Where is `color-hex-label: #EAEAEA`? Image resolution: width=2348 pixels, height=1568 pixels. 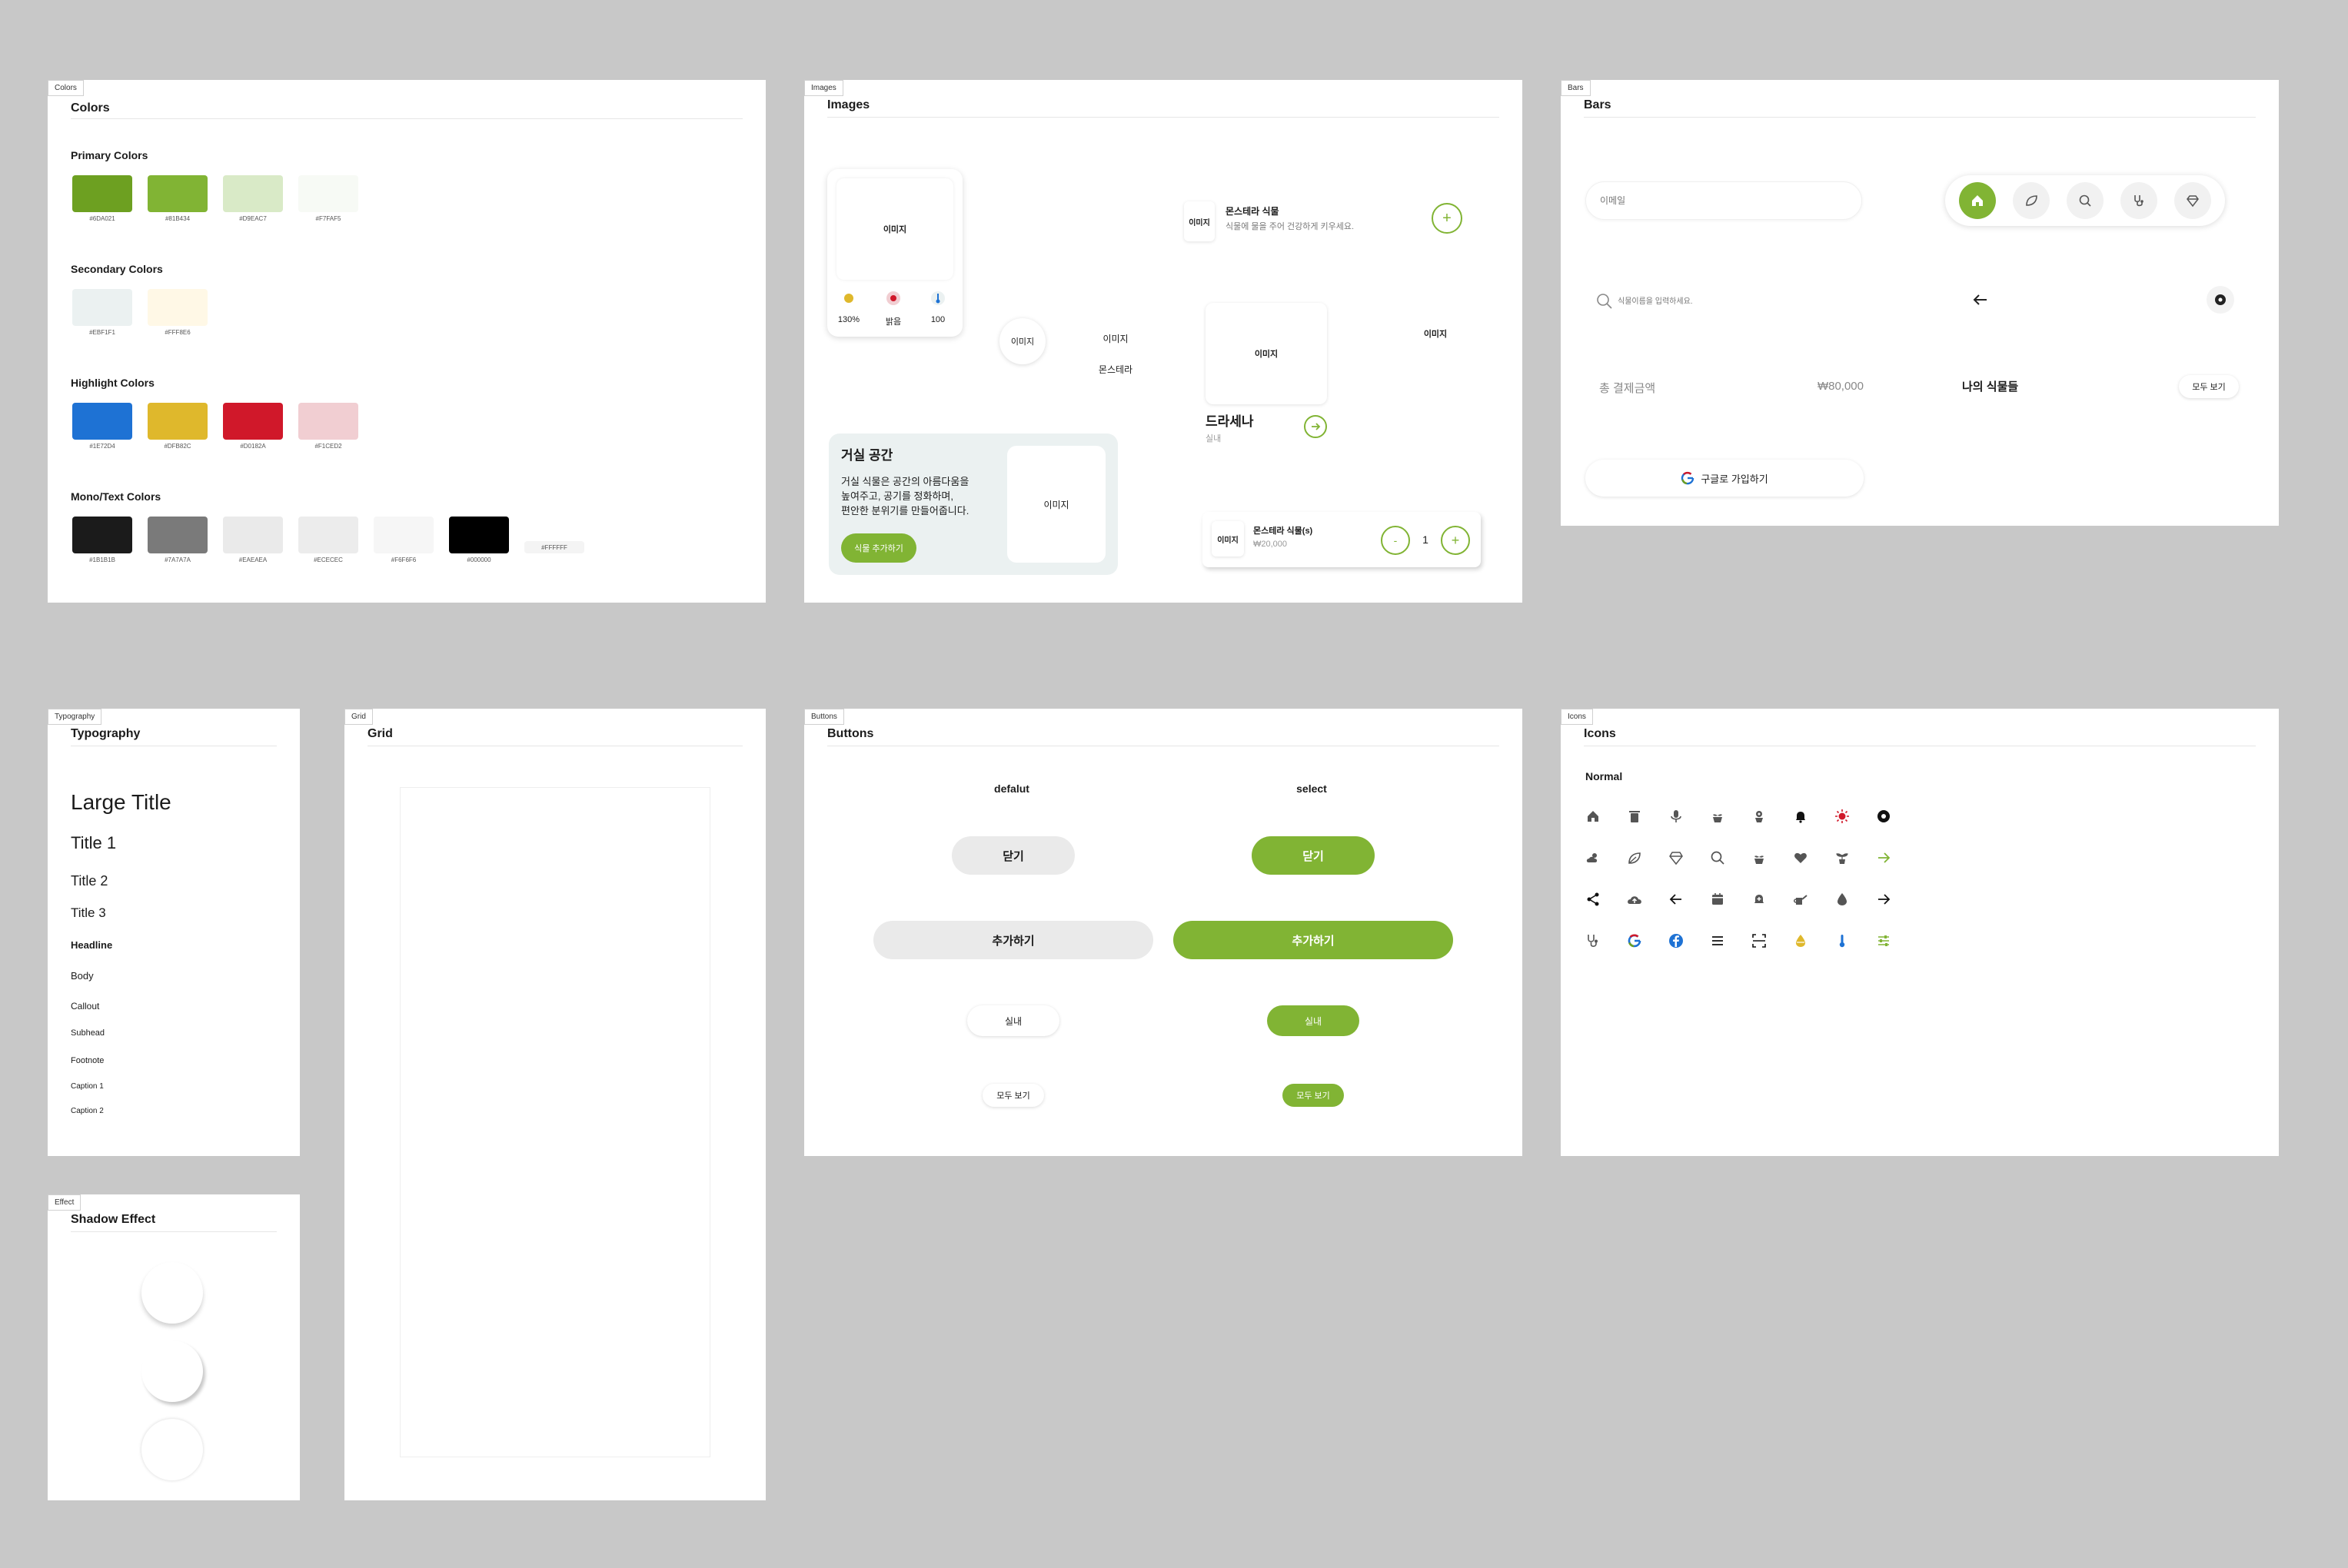
color-hex-label: #EAEAEA is located at coordinates (253, 559).